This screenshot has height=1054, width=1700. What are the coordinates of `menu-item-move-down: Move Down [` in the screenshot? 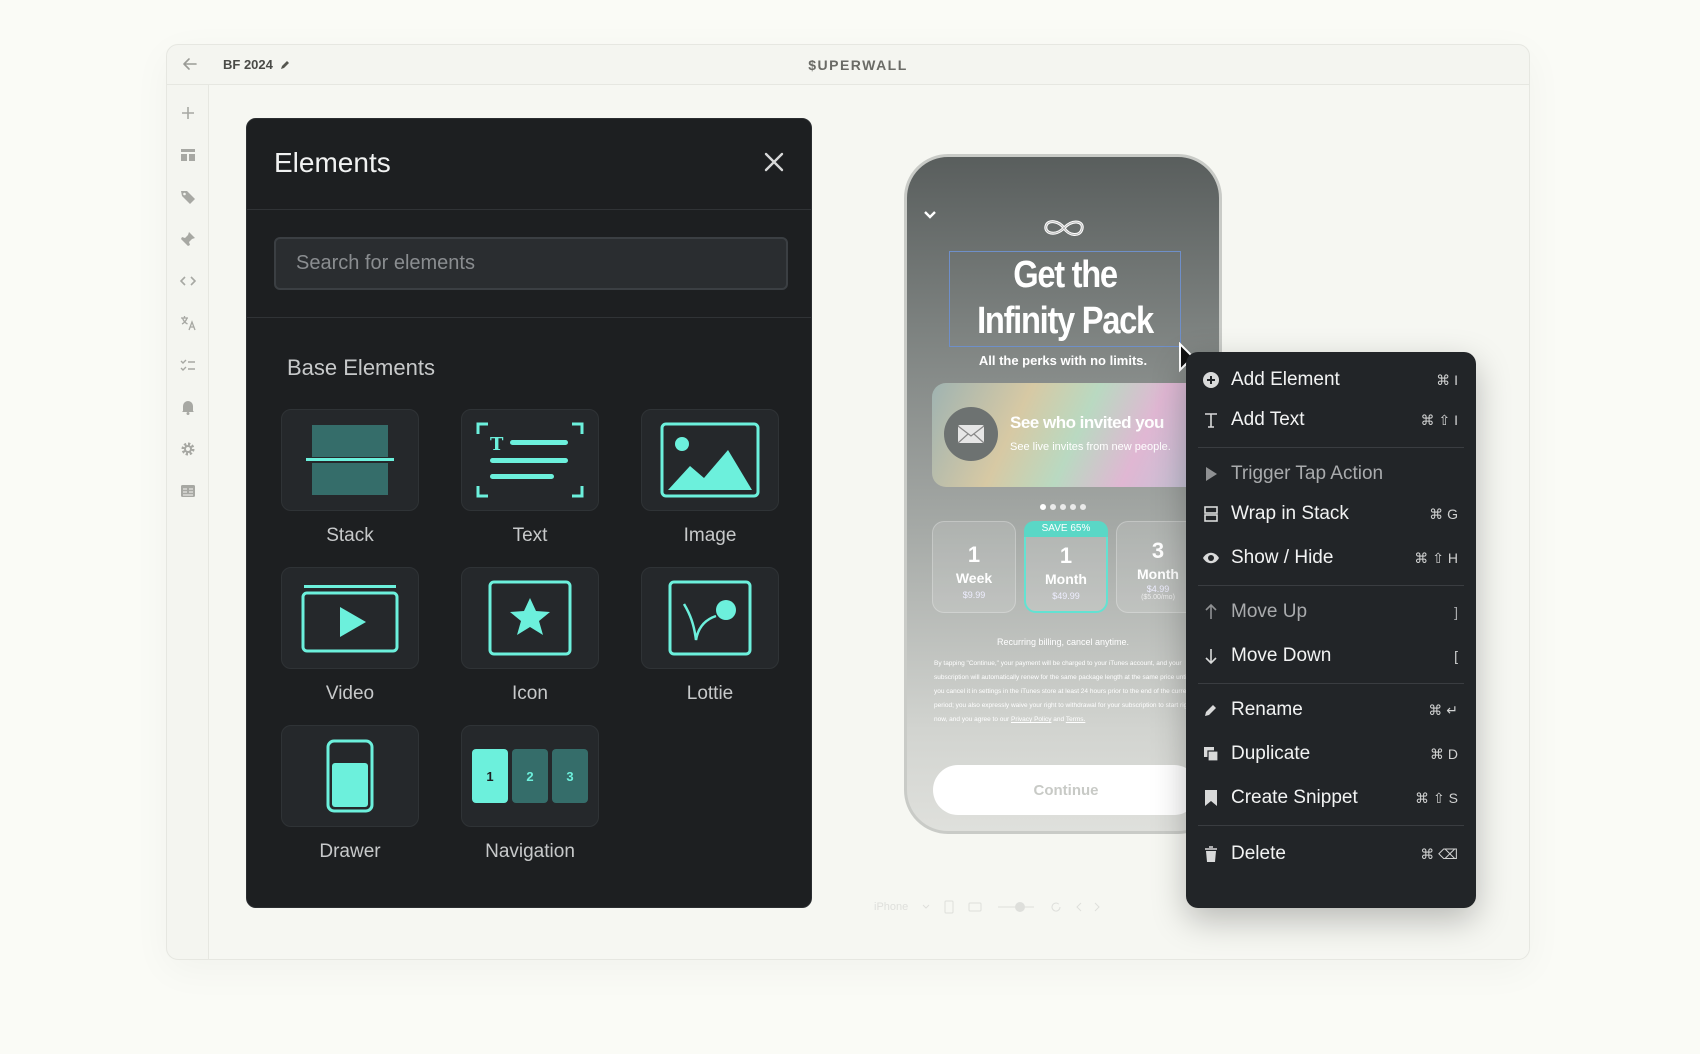 It's located at (1331, 656).